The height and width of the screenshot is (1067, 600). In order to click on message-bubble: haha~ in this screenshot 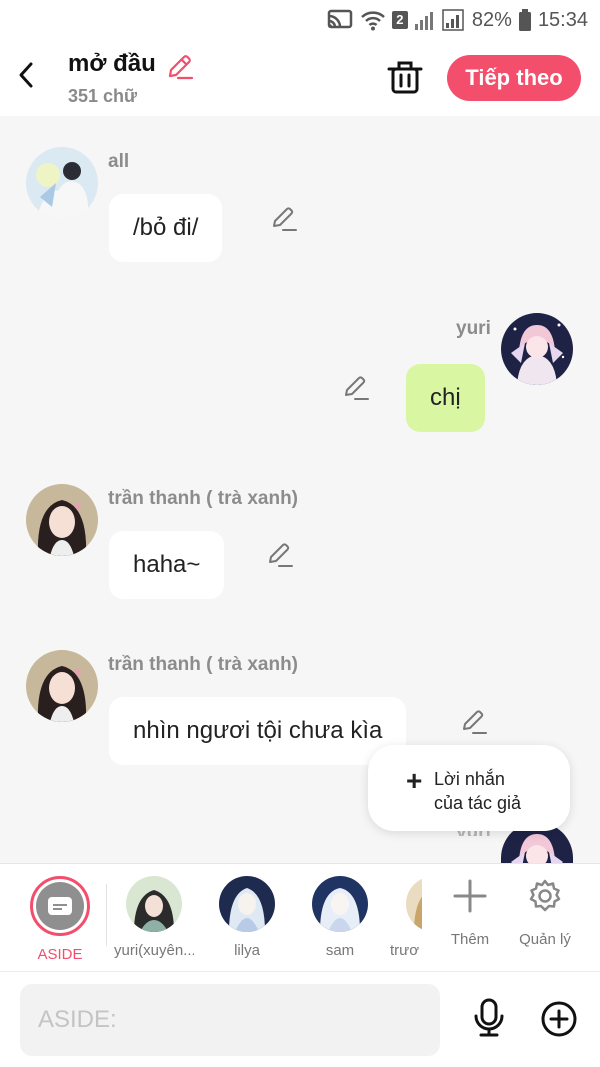, I will do `click(167, 565)`.